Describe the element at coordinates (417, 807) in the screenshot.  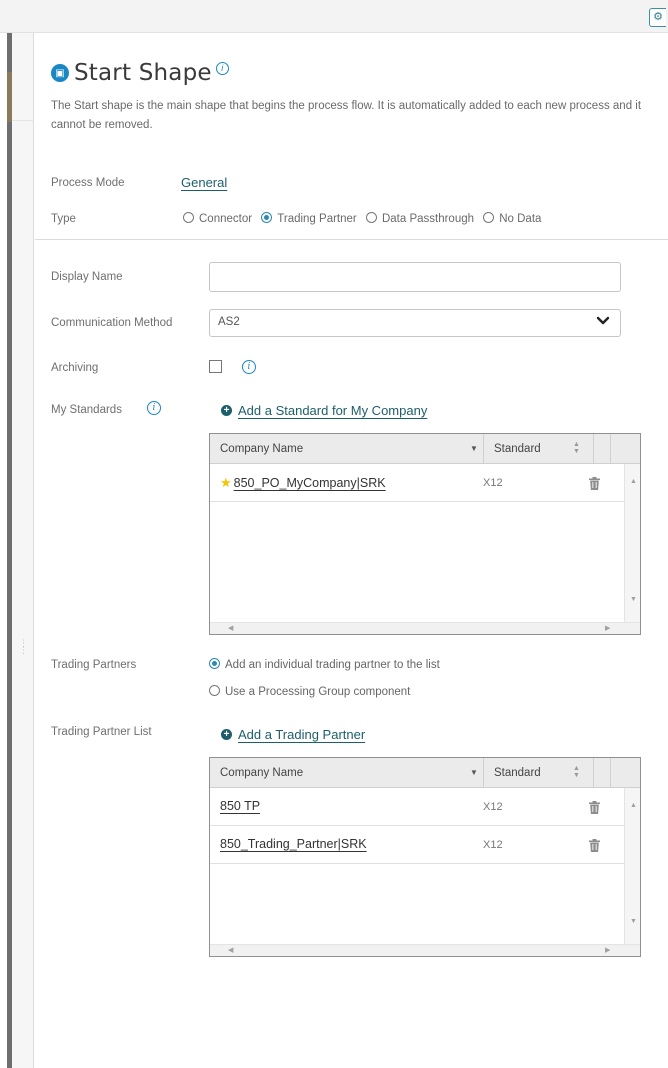
I see `table-row: 850 TP X12` at that location.